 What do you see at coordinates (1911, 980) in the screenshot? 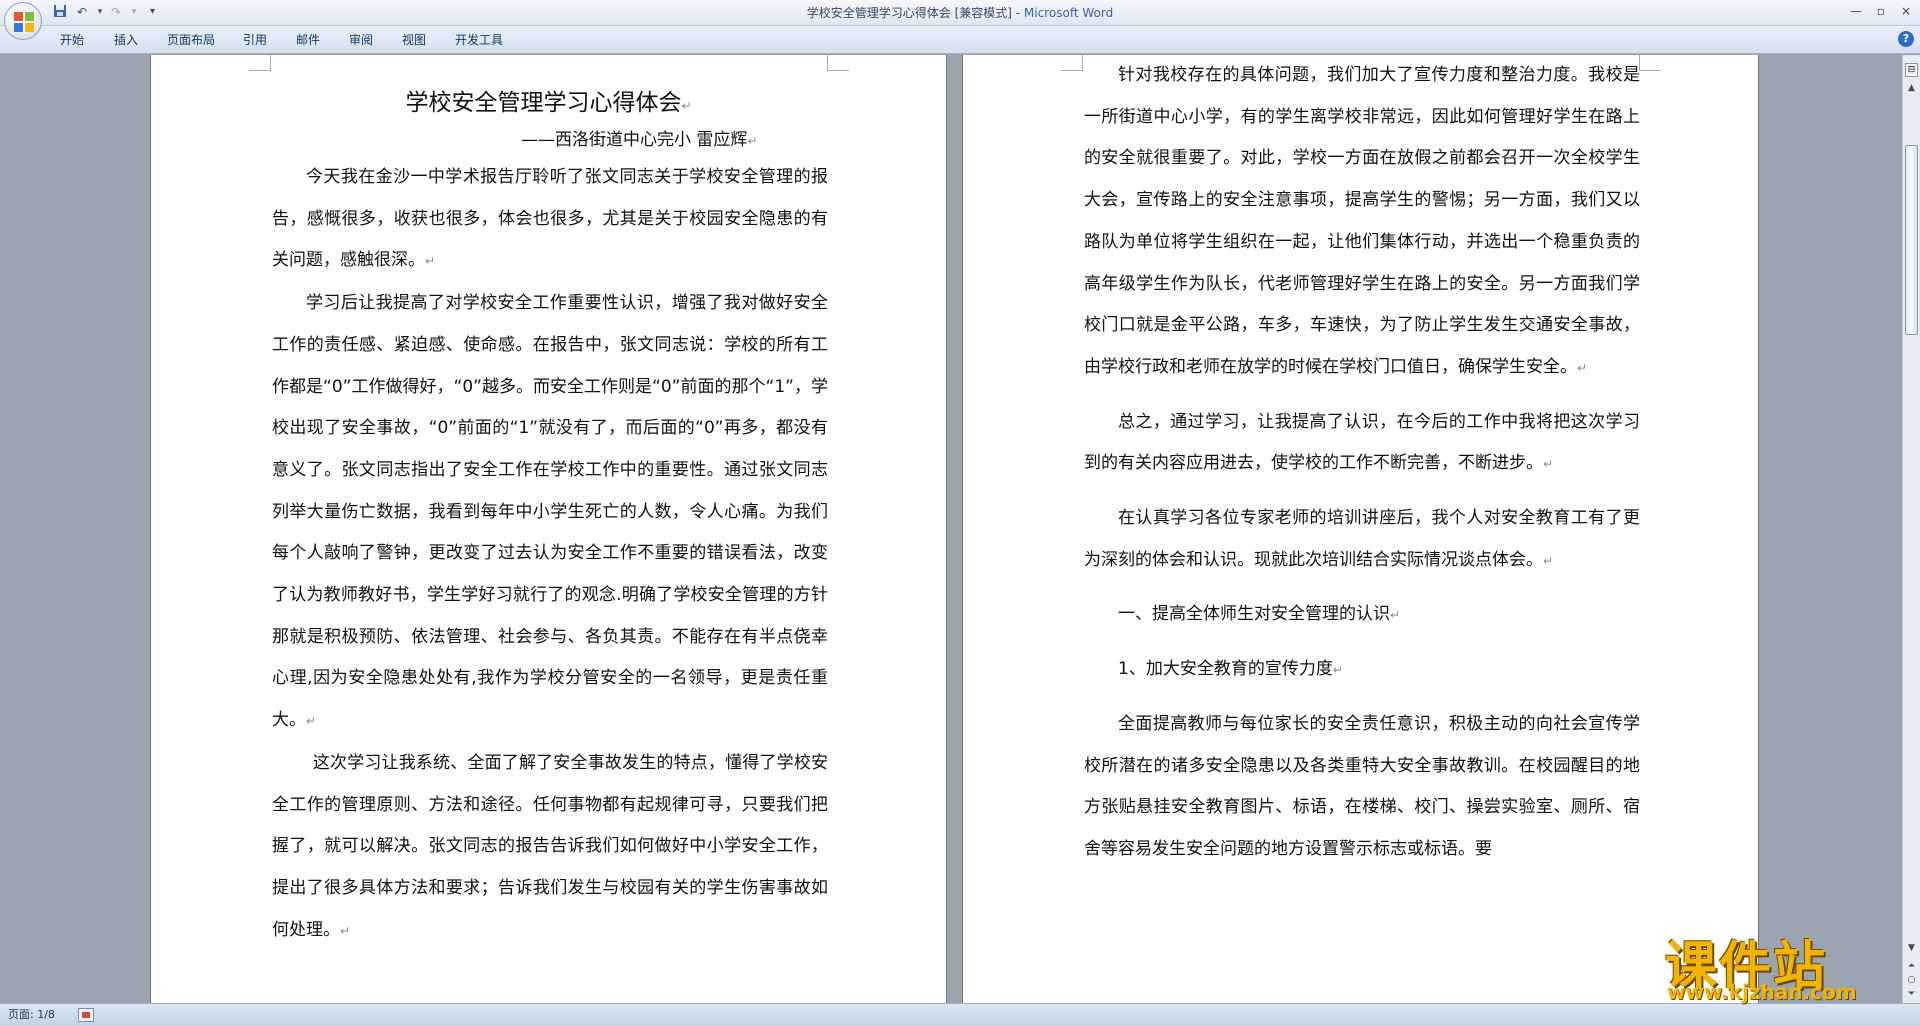
I see `select-browse-object-icon: ○` at bounding box center [1911, 980].